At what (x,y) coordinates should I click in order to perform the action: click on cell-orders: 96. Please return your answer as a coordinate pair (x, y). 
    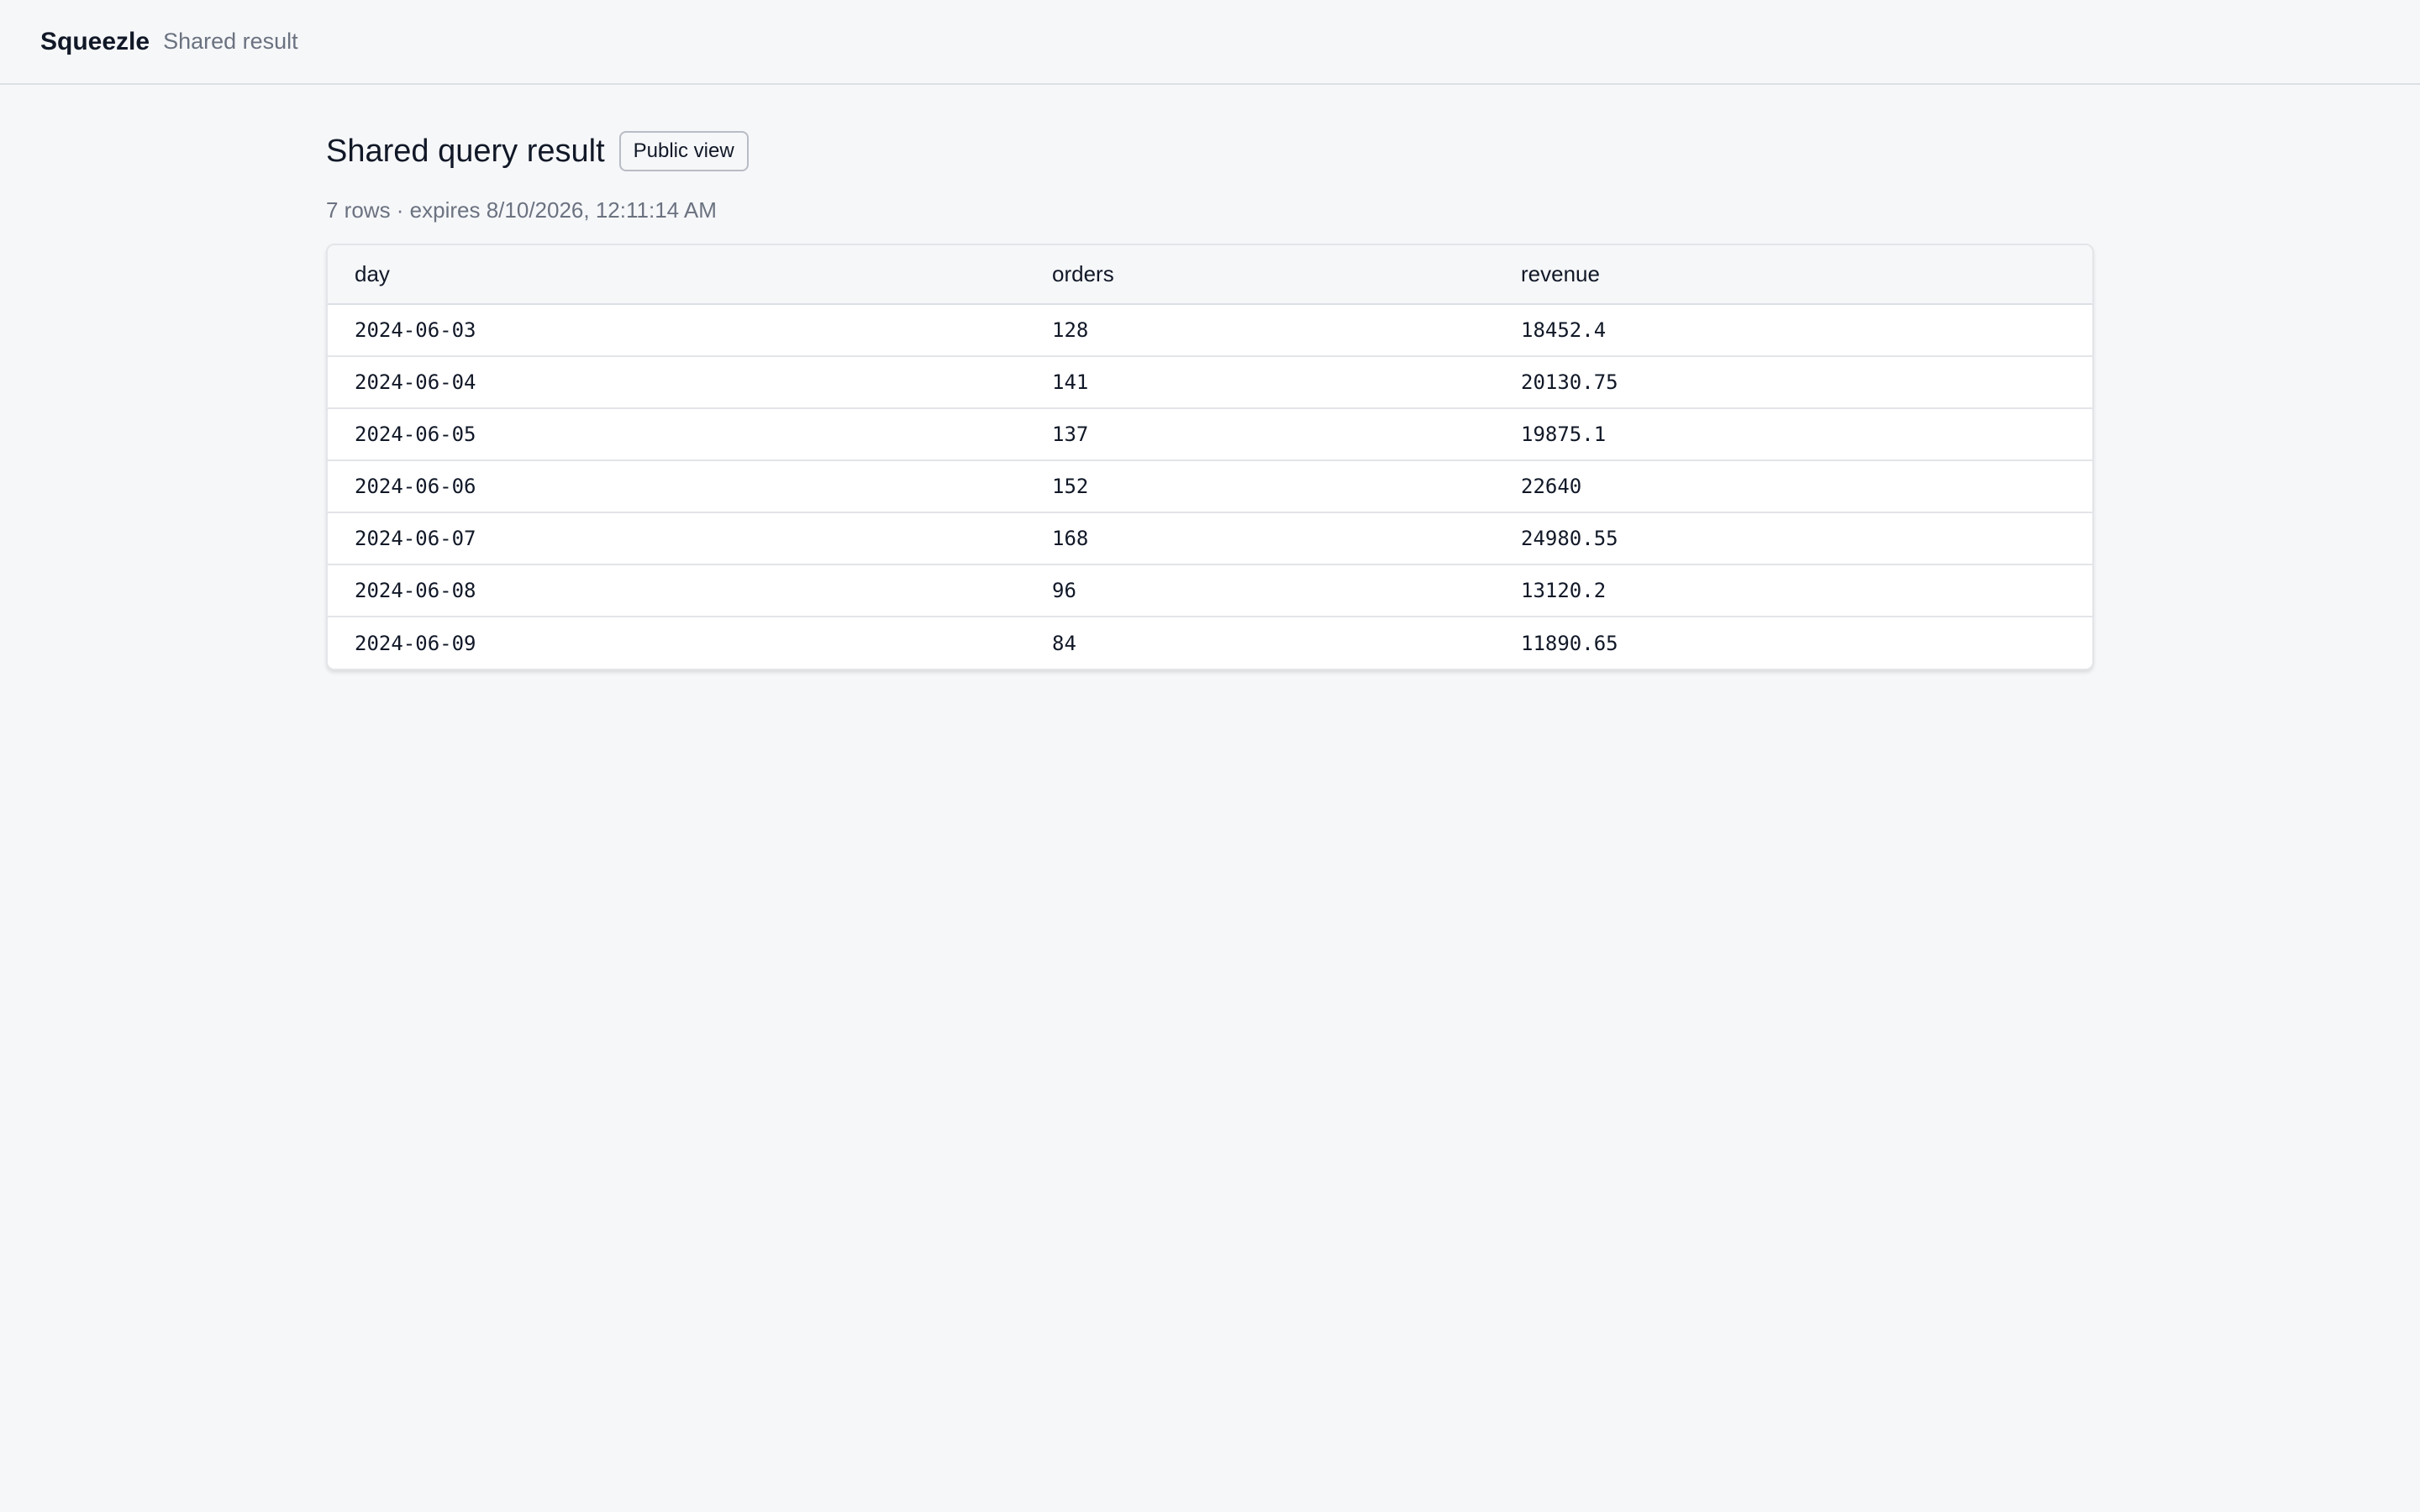
    Looking at the image, I should click on (1259, 590).